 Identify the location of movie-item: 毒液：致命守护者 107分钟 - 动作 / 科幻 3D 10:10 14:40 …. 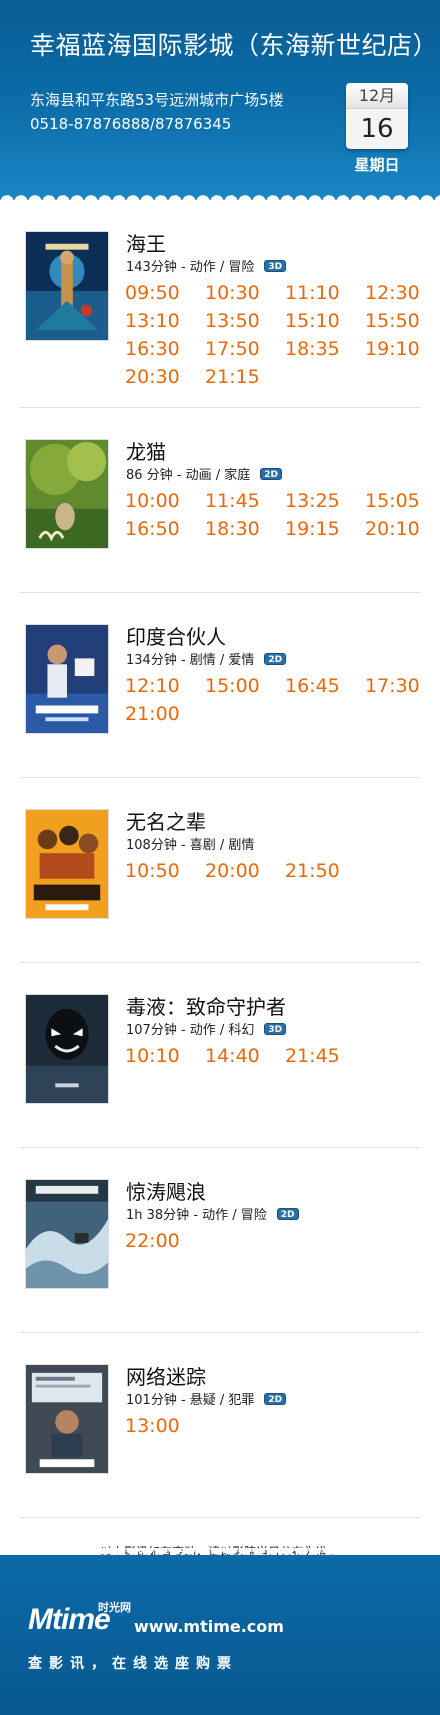
(220, 1055).